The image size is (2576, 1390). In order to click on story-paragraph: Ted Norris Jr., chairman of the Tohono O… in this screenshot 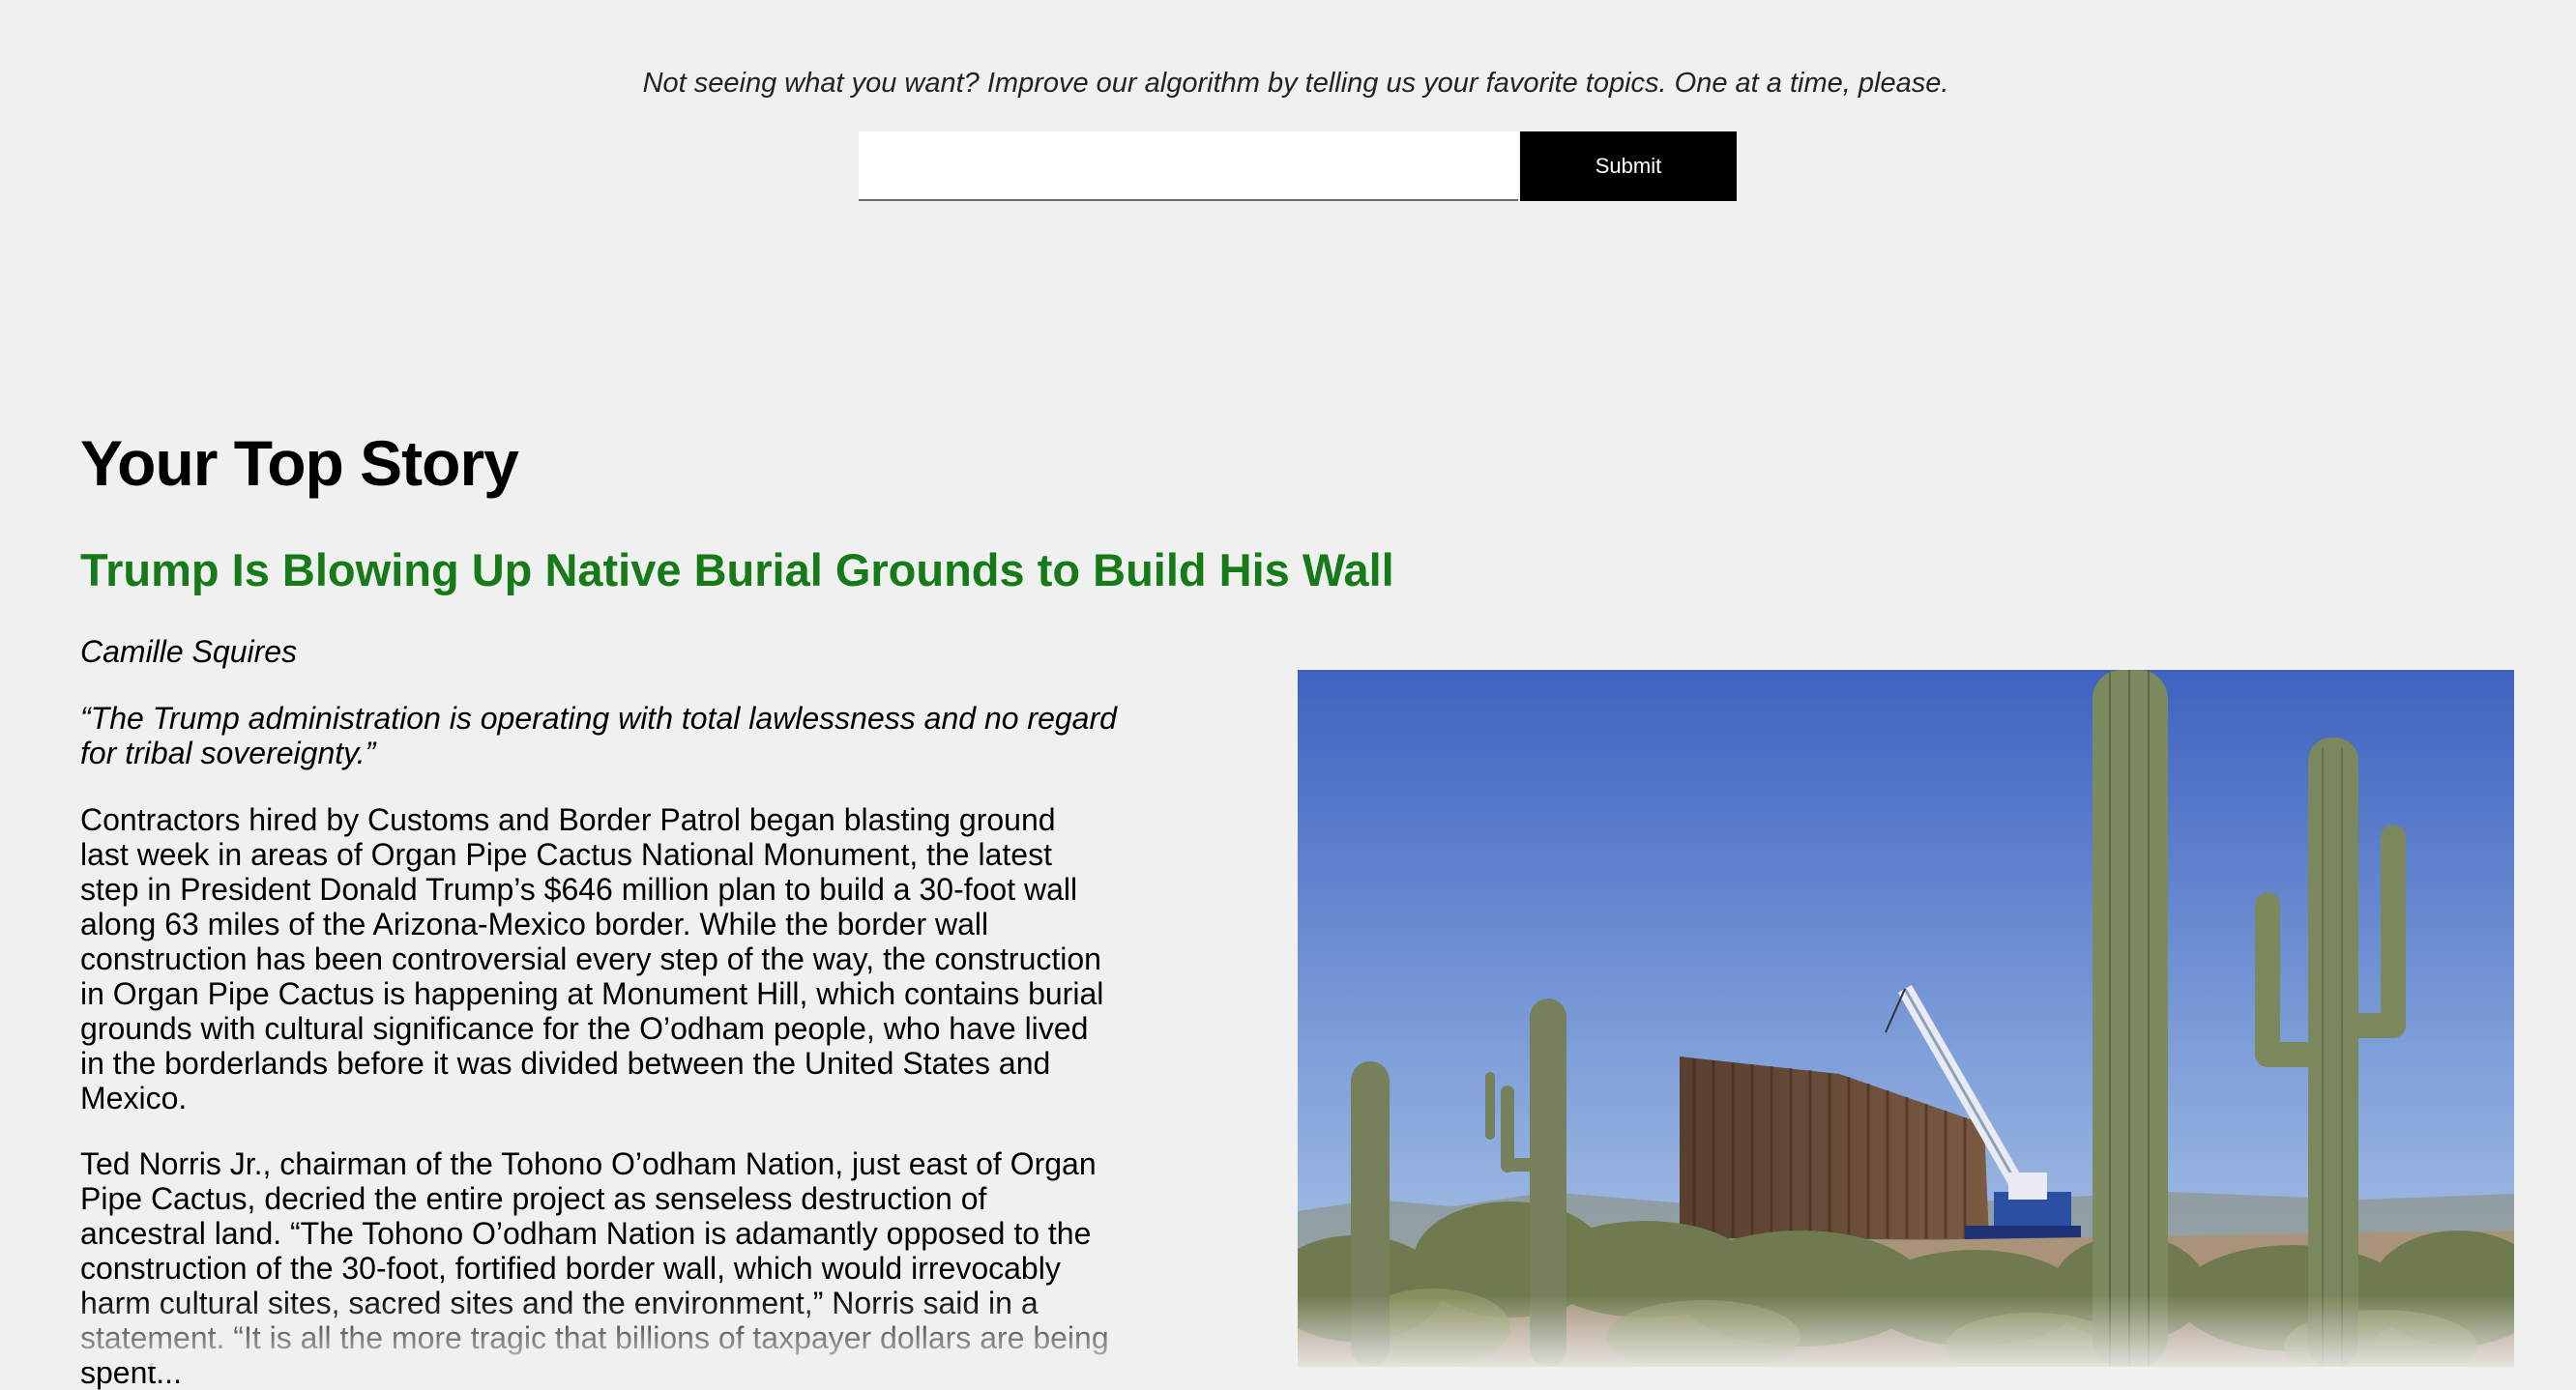, I will do `click(594, 1268)`.